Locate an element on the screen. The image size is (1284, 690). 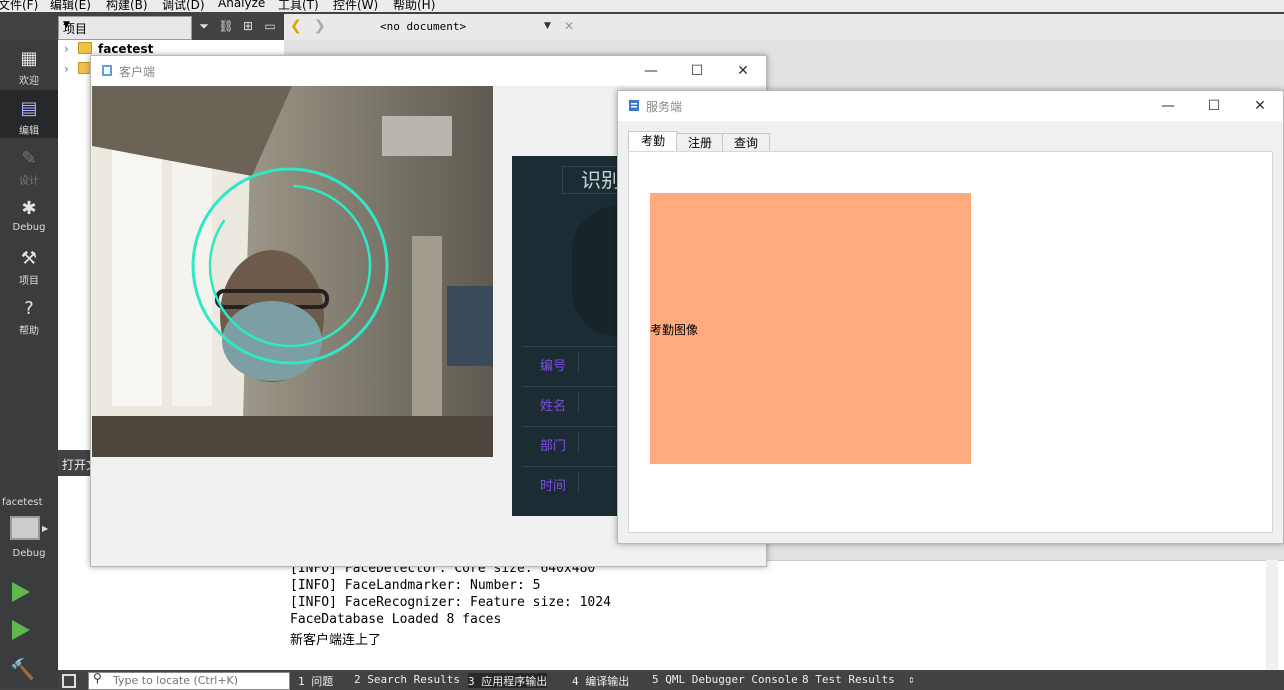
mode-help: ? 帮助 is located at coordinates (29, 314).